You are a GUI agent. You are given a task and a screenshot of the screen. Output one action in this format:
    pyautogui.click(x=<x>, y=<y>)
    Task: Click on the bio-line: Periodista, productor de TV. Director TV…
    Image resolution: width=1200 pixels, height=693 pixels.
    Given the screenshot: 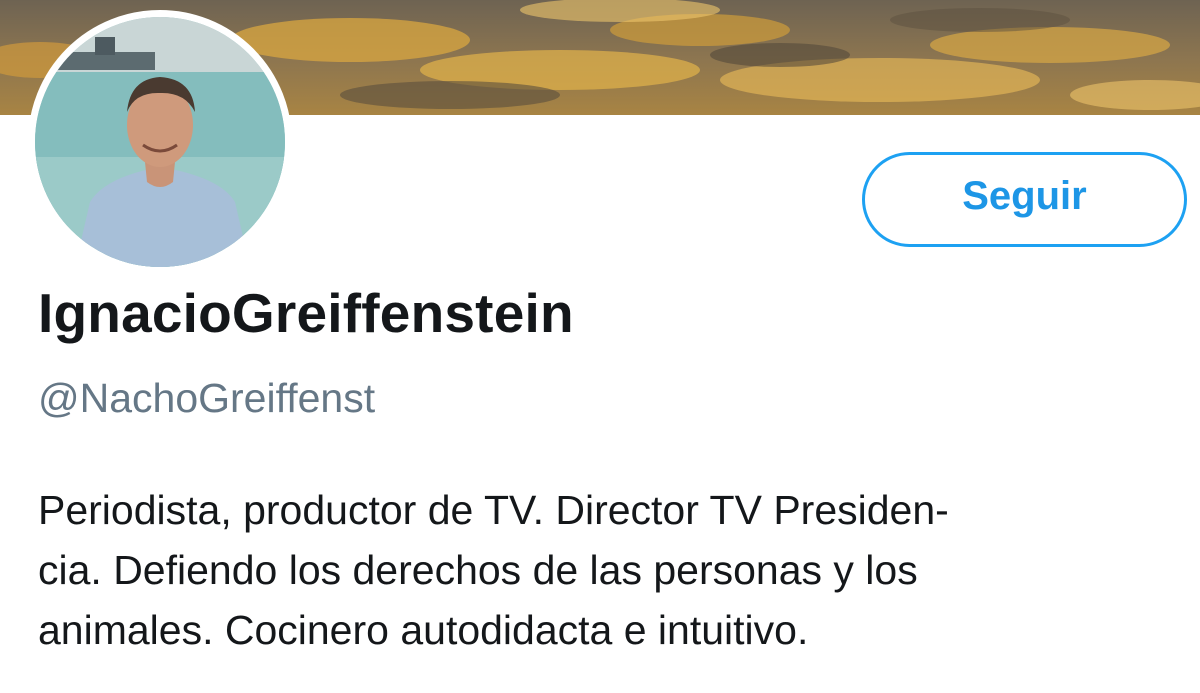 What is the action you would take?
    pyautogui.click(x=493, y=510)
    